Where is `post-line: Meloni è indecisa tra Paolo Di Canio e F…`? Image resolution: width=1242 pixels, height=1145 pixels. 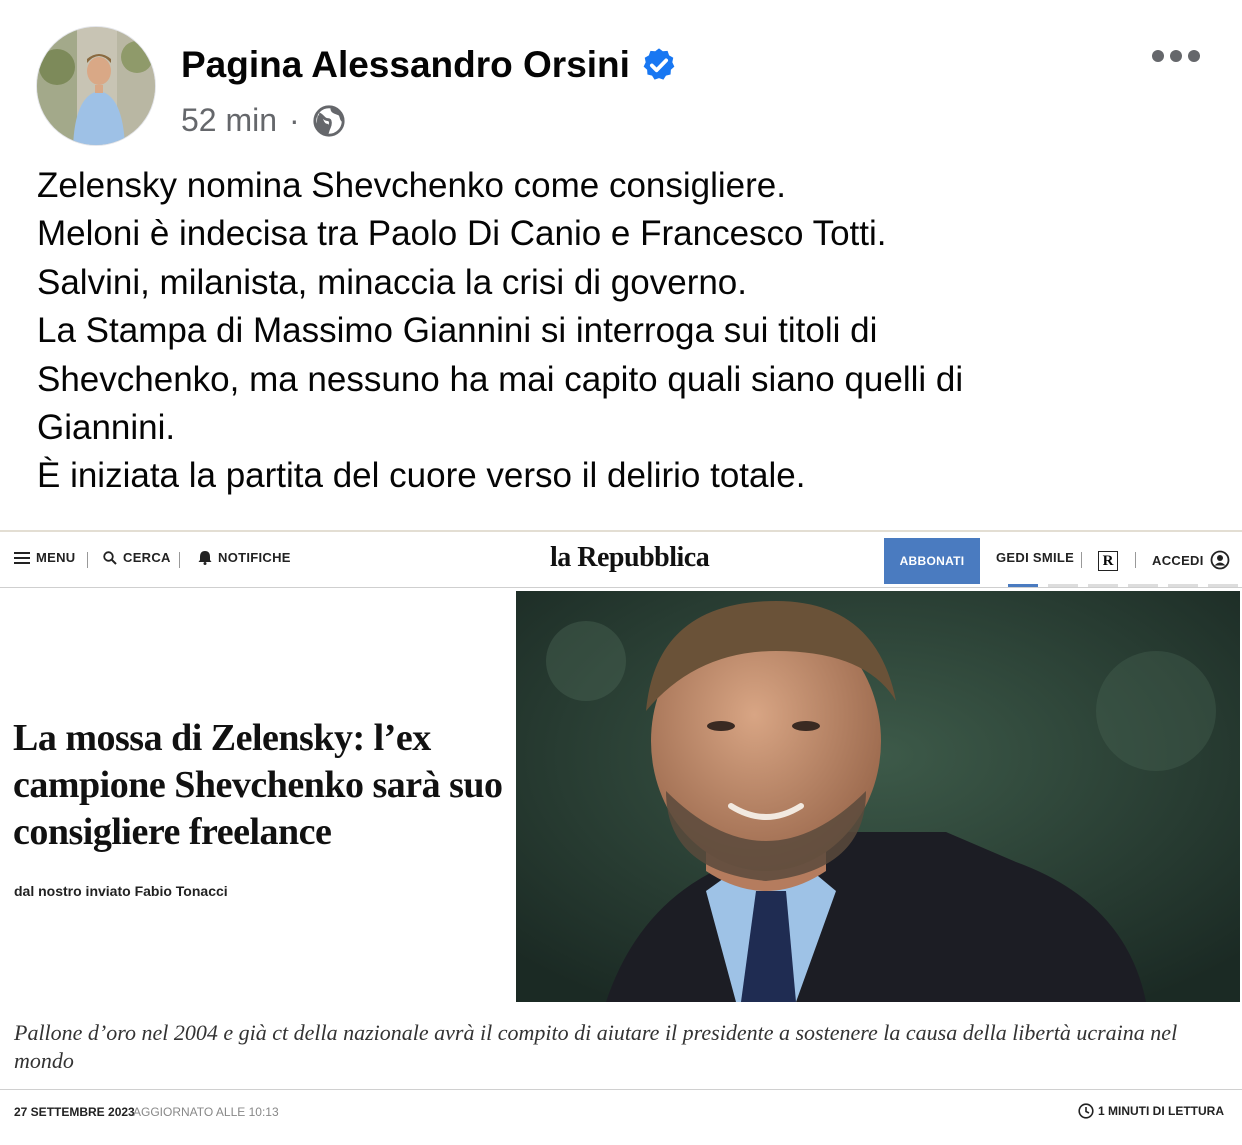
post-line: Meloni è indecisa tra Paolo Di Canio e F… is located at coordinates (462, 234).